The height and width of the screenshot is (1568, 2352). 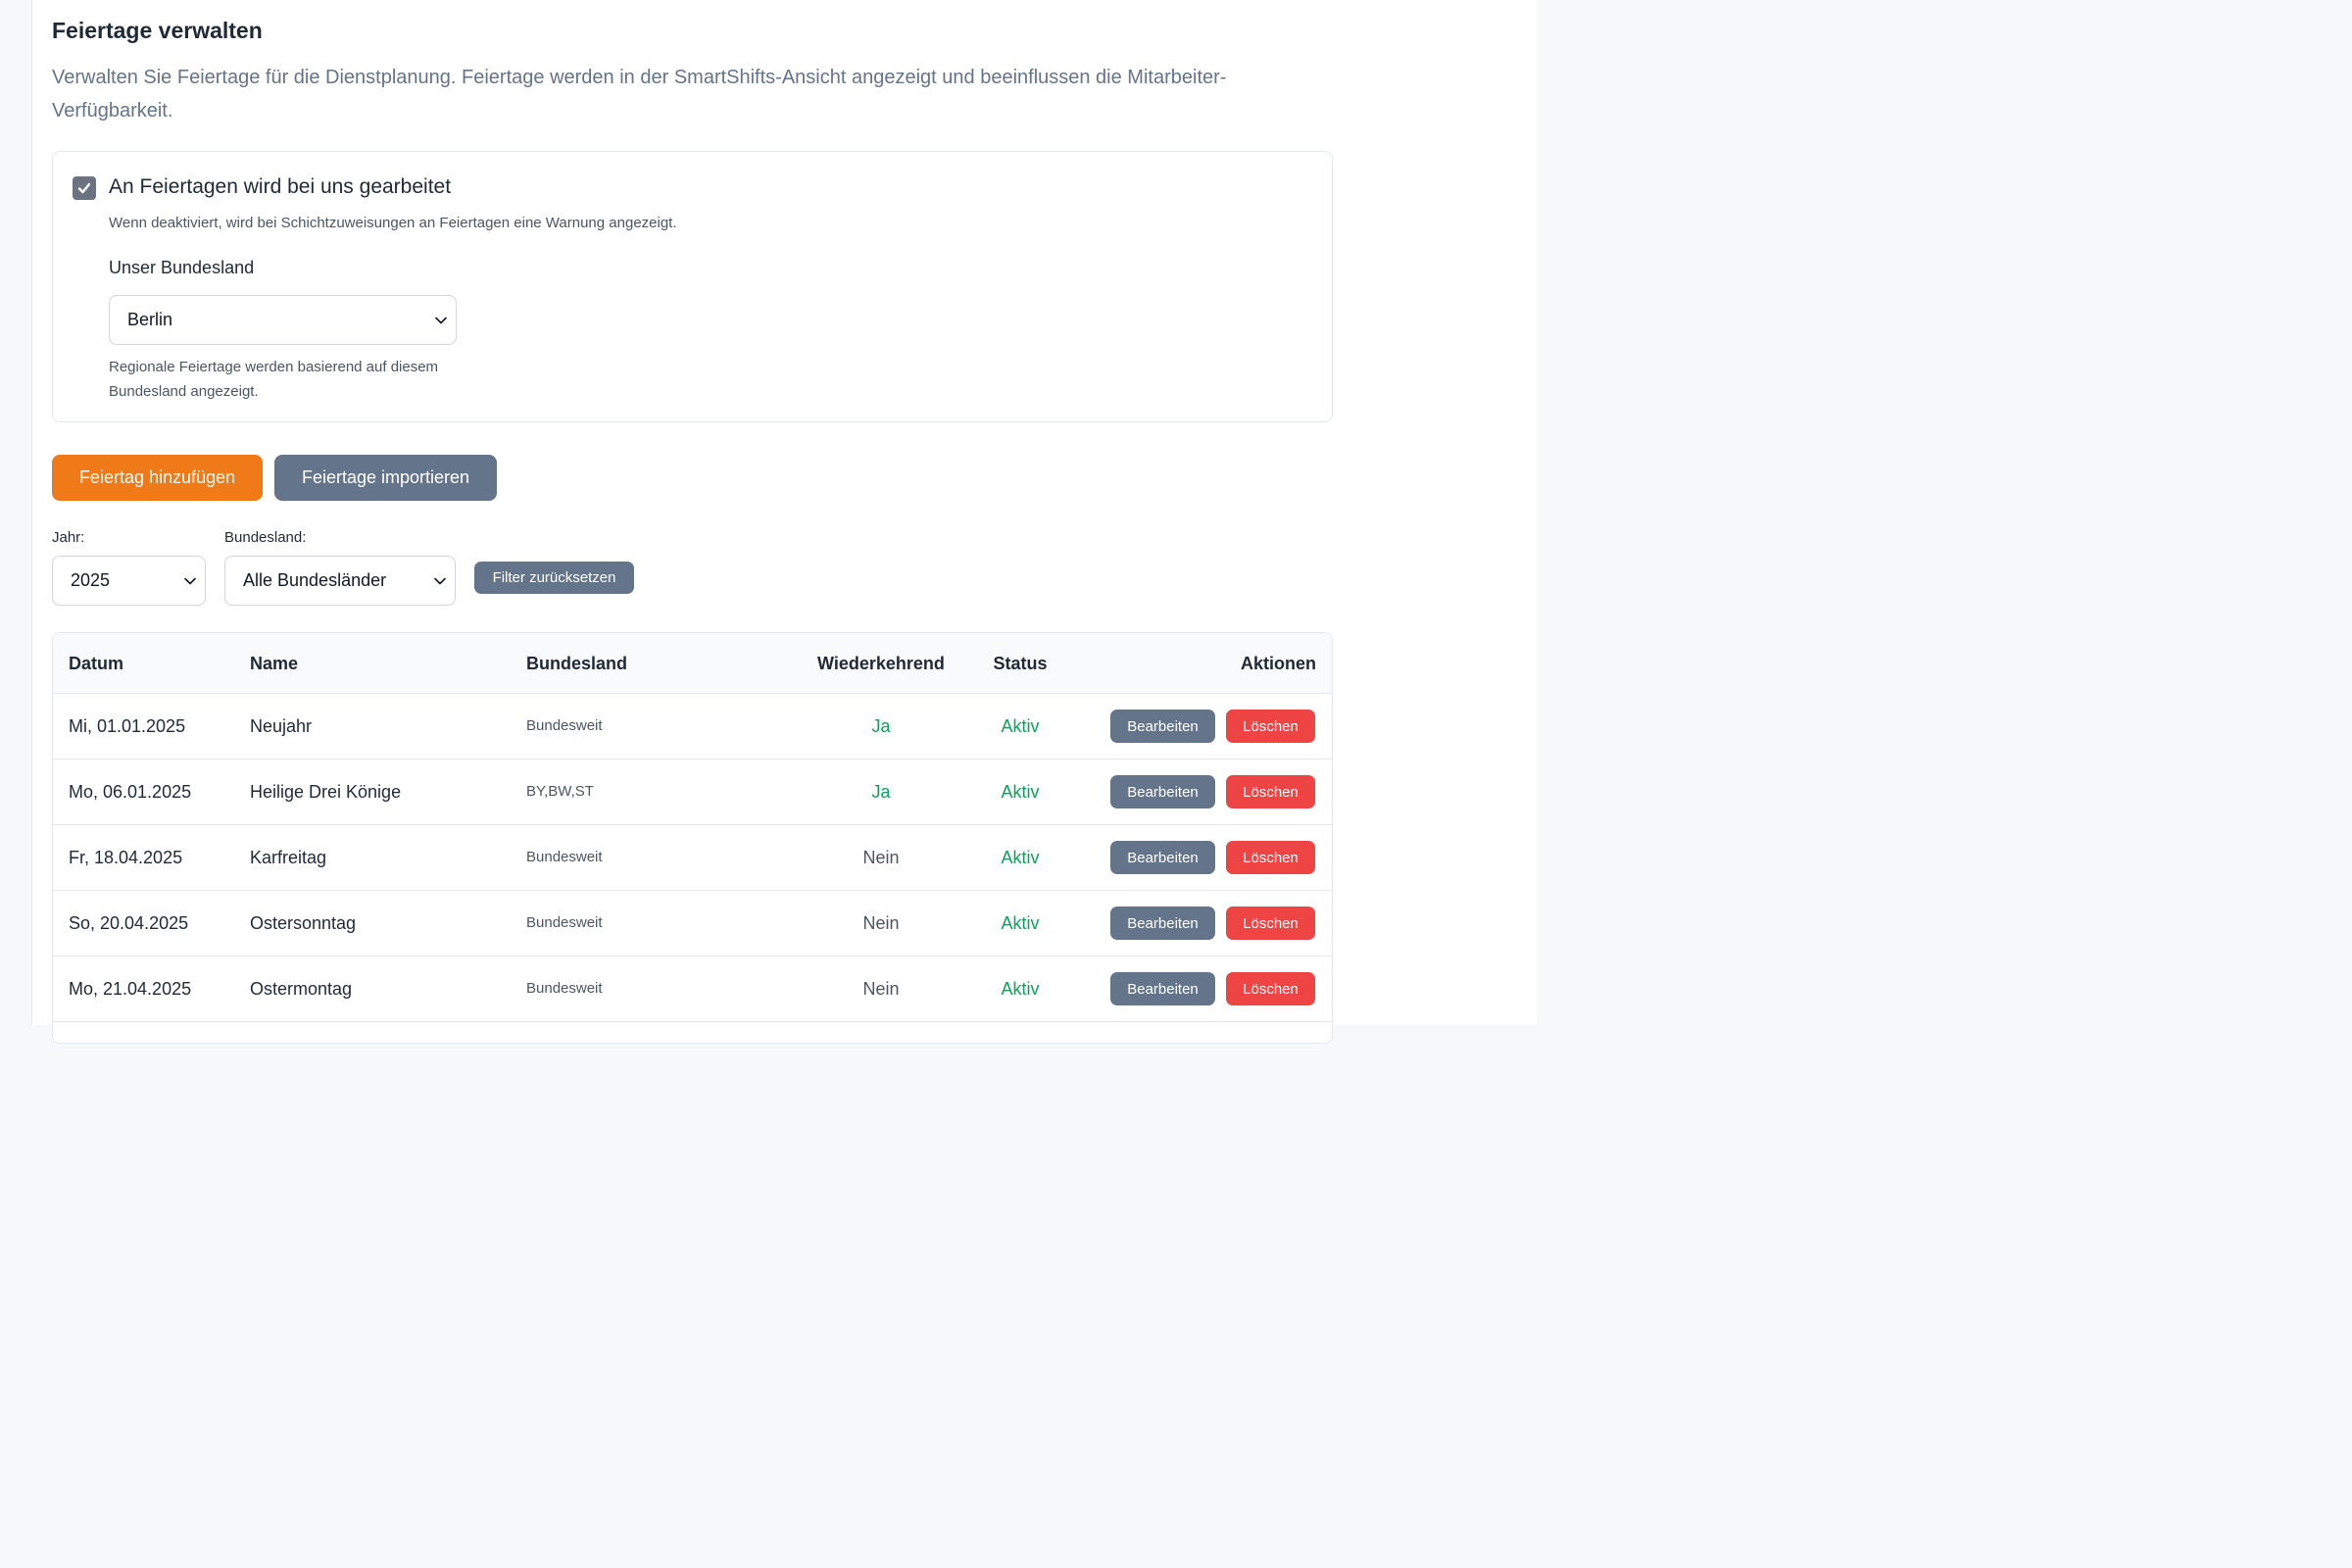 I want to click on header-state: Bundesland, so click(x=577, y=663).